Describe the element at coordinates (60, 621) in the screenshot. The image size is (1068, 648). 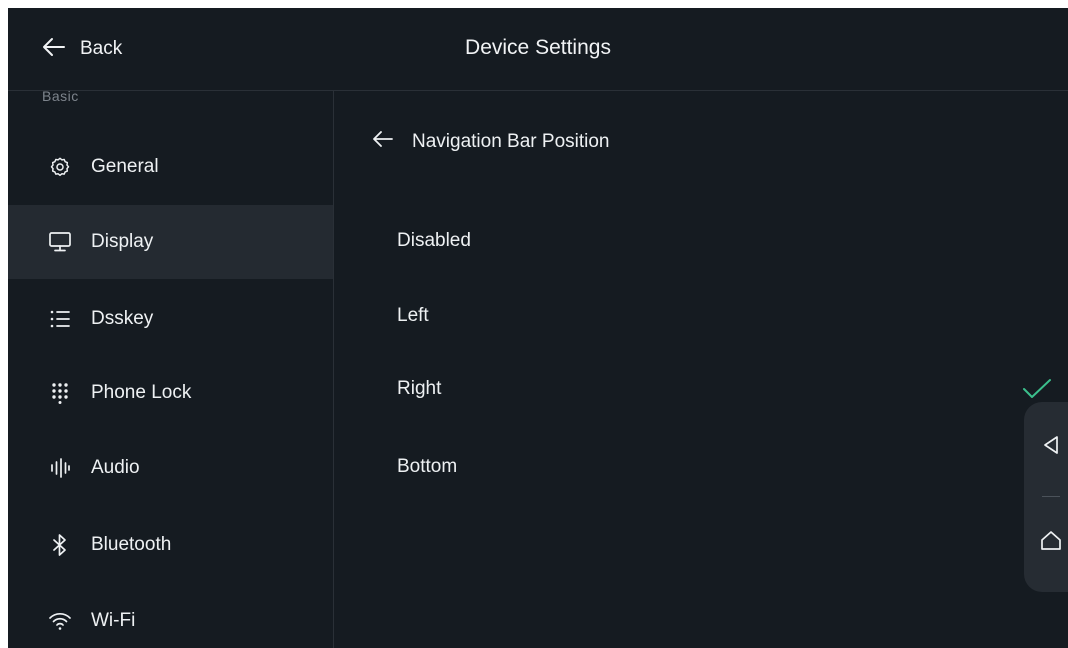
I see `wifi-icon` at that location.